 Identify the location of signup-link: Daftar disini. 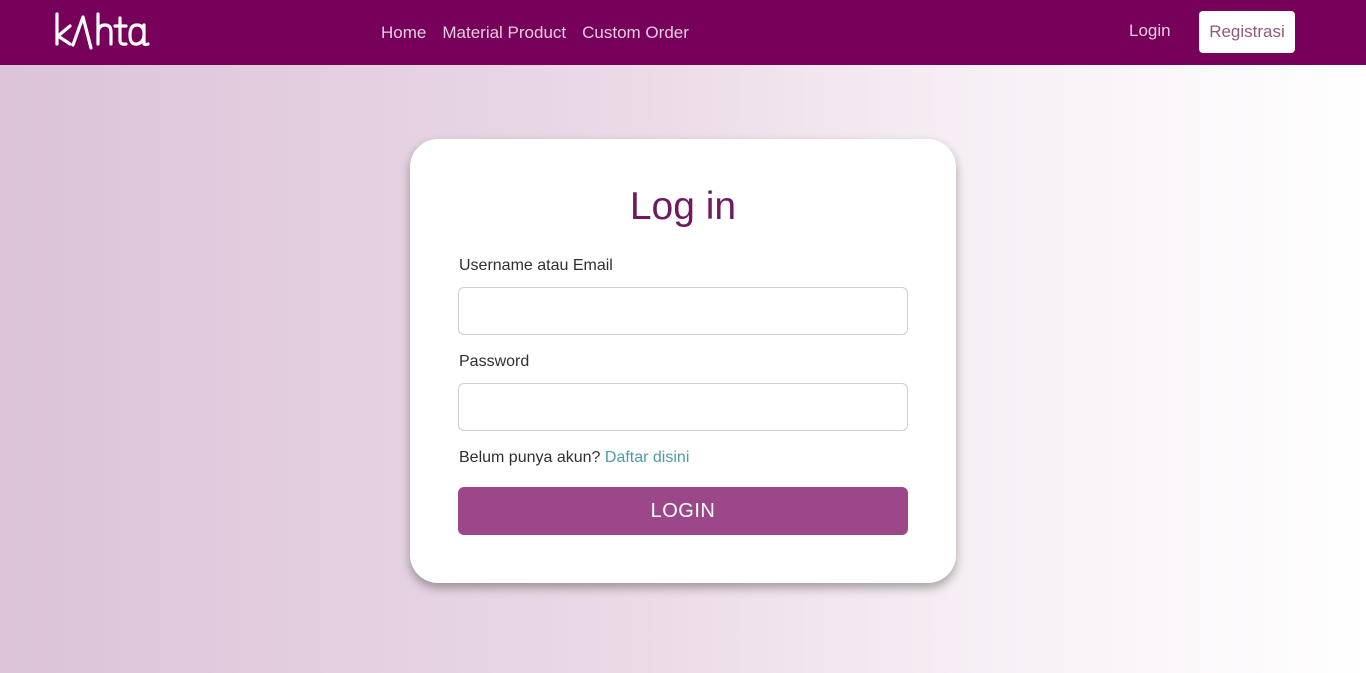
(647, 457).